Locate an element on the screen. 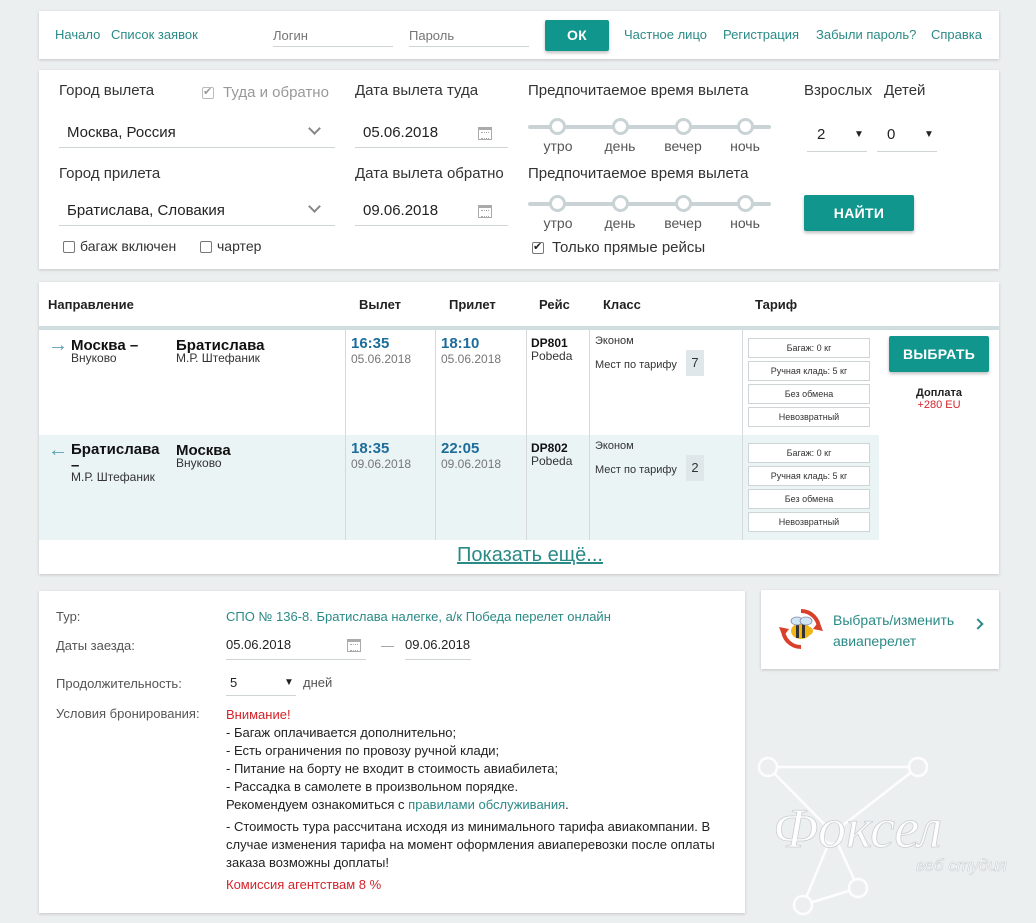  header-arrival: Прилет is located at coordinates (472, 304).